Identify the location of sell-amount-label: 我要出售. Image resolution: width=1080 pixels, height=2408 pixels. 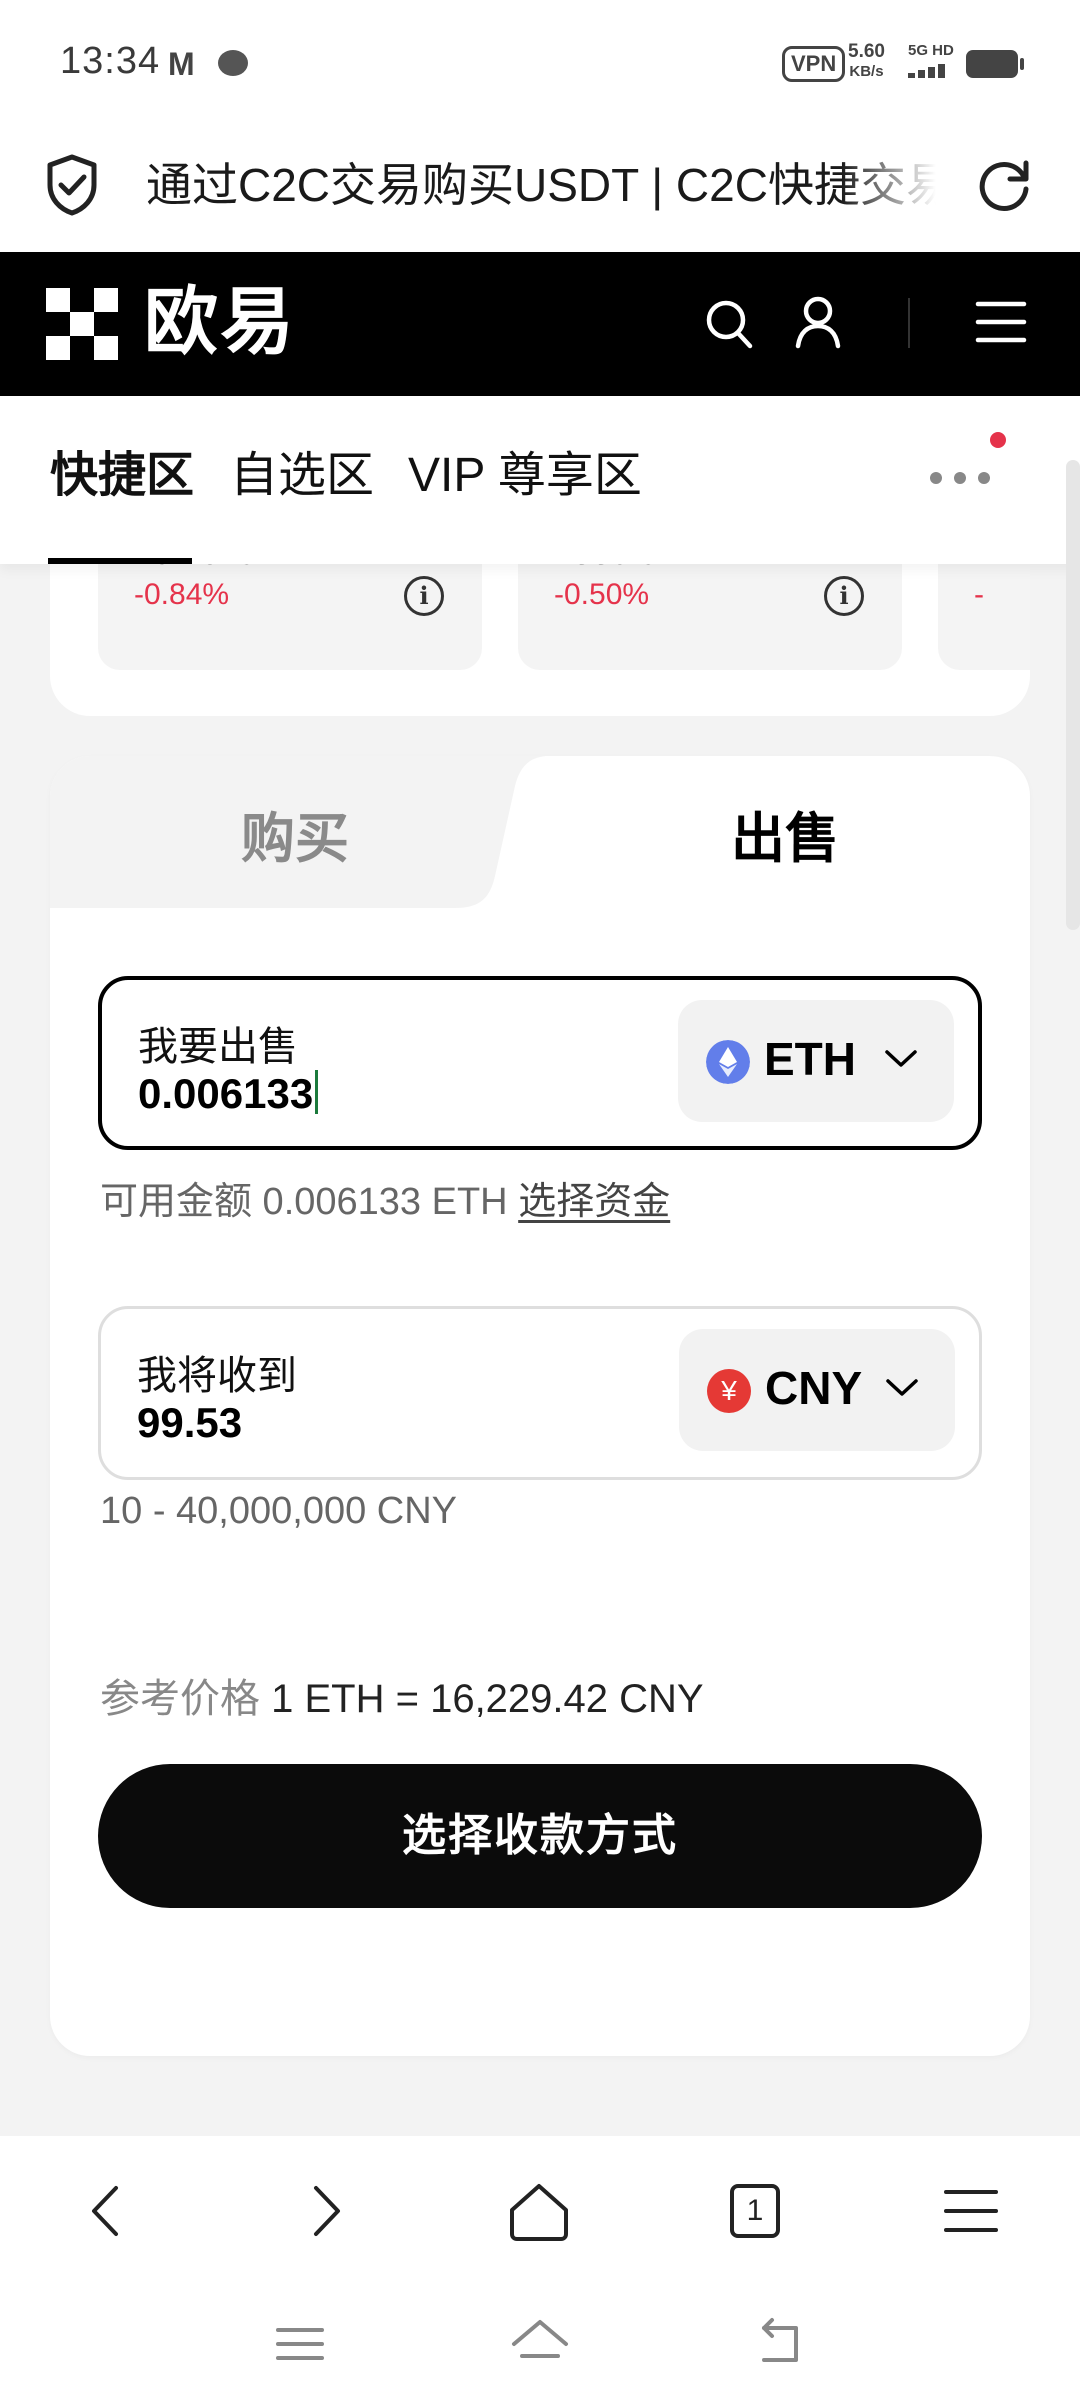
(218, 1047).